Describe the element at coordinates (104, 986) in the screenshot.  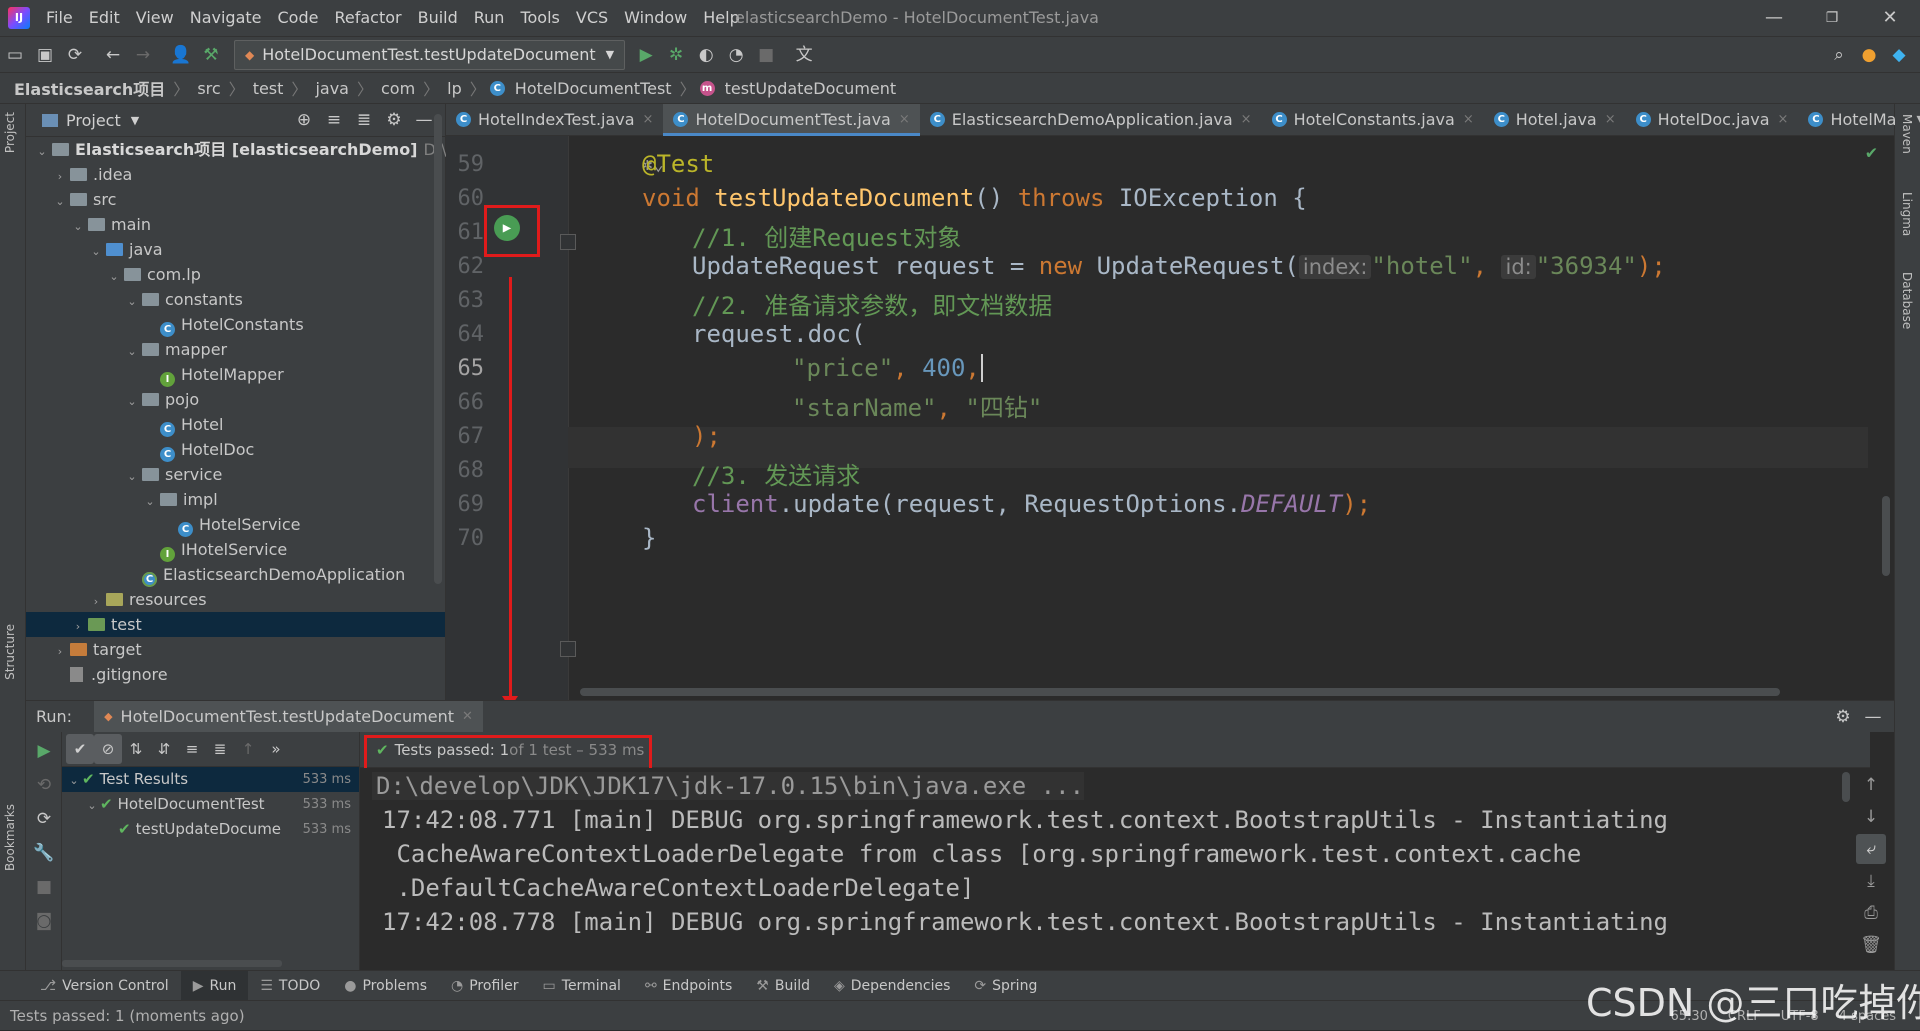
I see `tool-window-version-control: ⎇ Version Control` at that location.